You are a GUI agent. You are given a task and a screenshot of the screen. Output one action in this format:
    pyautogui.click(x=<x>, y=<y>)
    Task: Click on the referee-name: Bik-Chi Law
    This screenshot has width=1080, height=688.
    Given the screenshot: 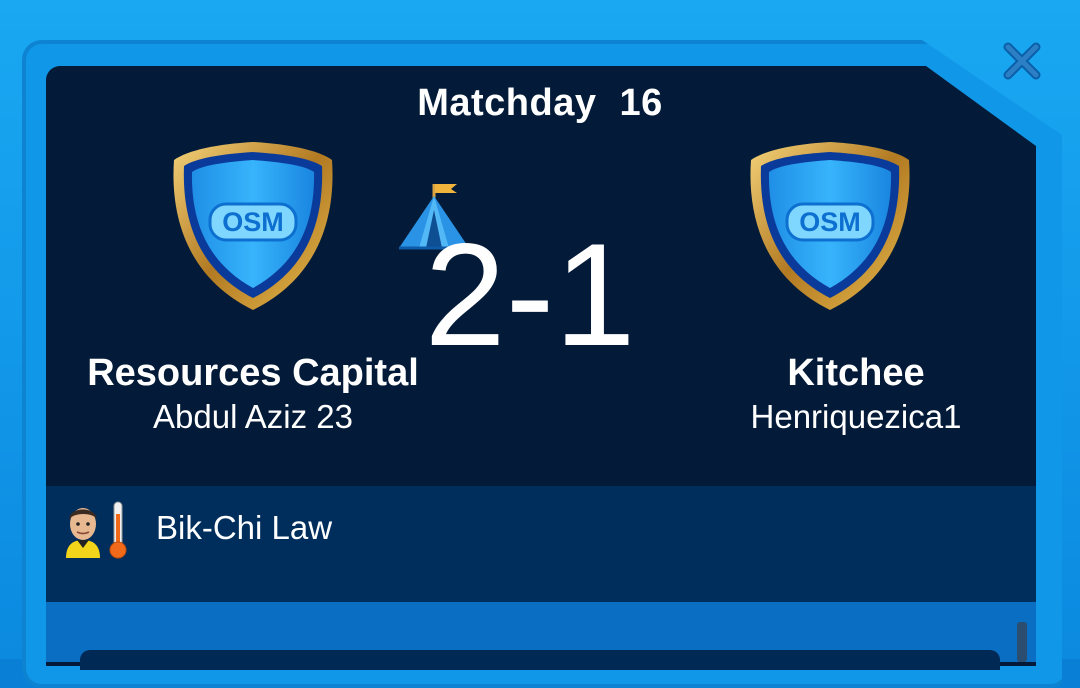 What is the action you would take?
    pyautogui.click(x=244, y=527)
    